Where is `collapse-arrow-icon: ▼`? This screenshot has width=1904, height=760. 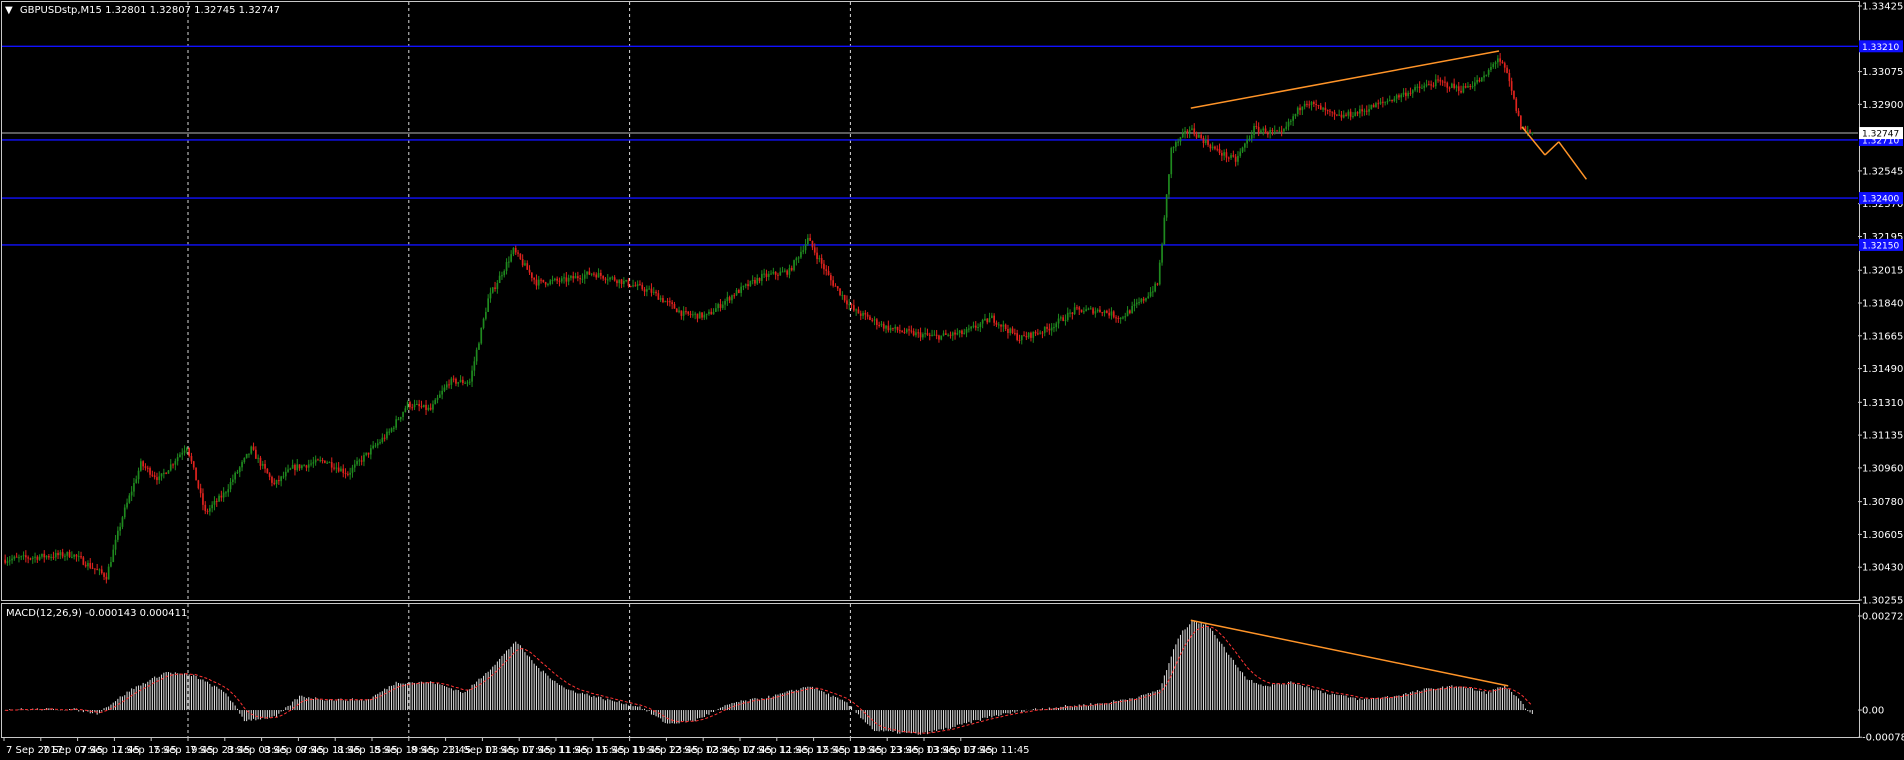 collapse-arrow-icon: ▼ is located at coordinates (9, 10).